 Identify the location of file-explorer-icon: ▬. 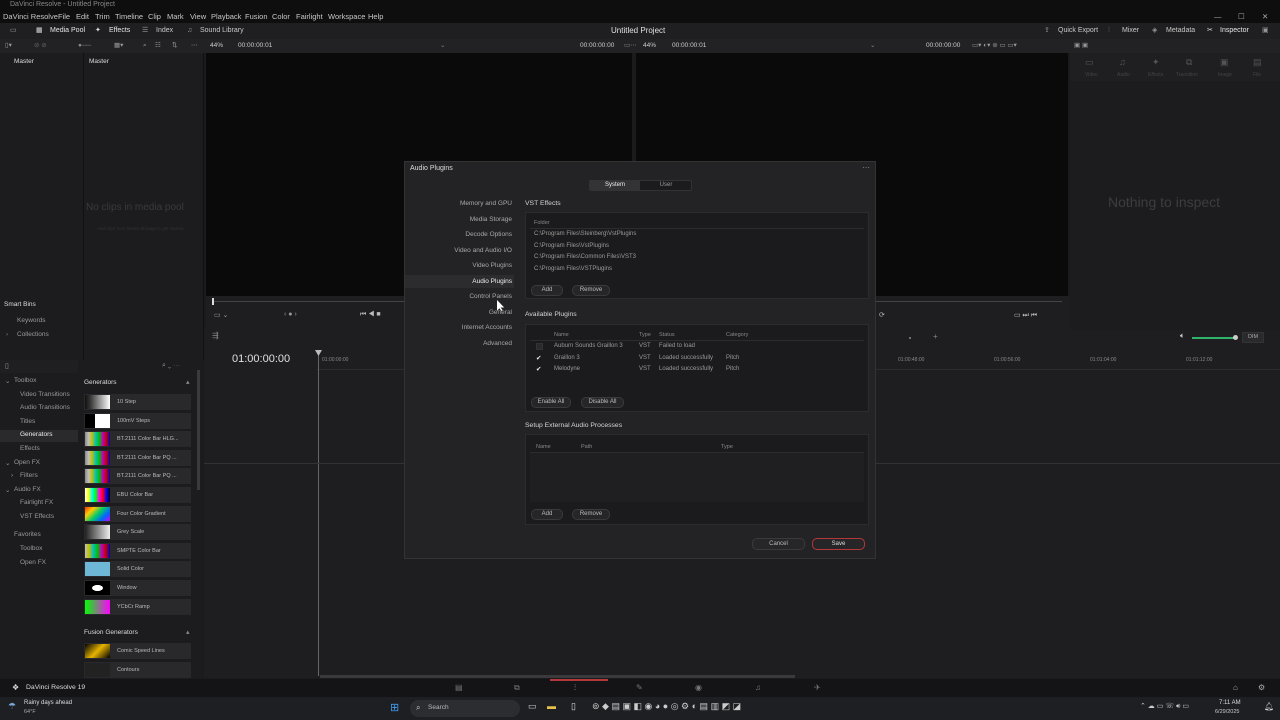
(551, 706).